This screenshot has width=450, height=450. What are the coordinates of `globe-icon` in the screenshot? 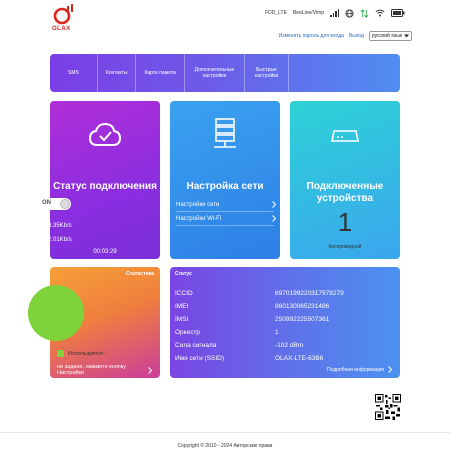 It's located at (349, 13).